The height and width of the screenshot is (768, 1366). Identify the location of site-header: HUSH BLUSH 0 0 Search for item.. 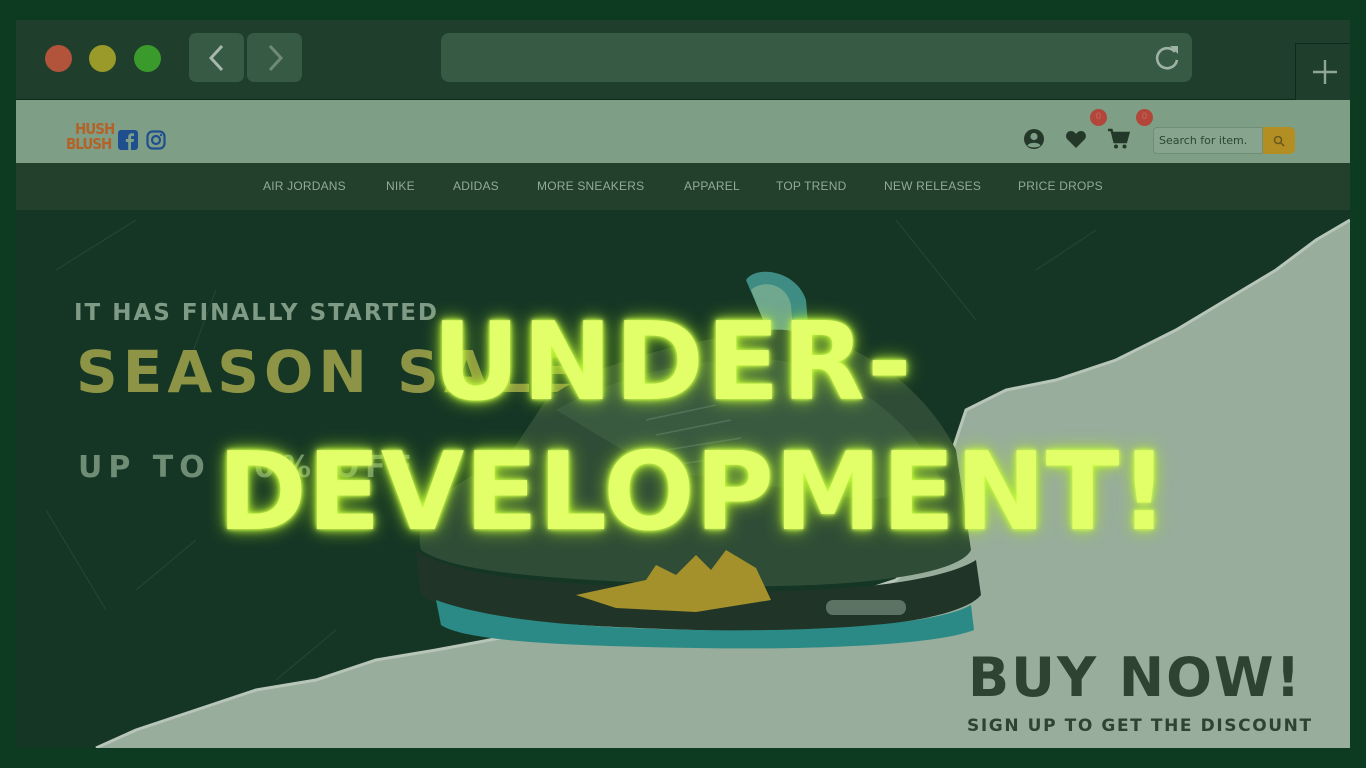
(683, 131).